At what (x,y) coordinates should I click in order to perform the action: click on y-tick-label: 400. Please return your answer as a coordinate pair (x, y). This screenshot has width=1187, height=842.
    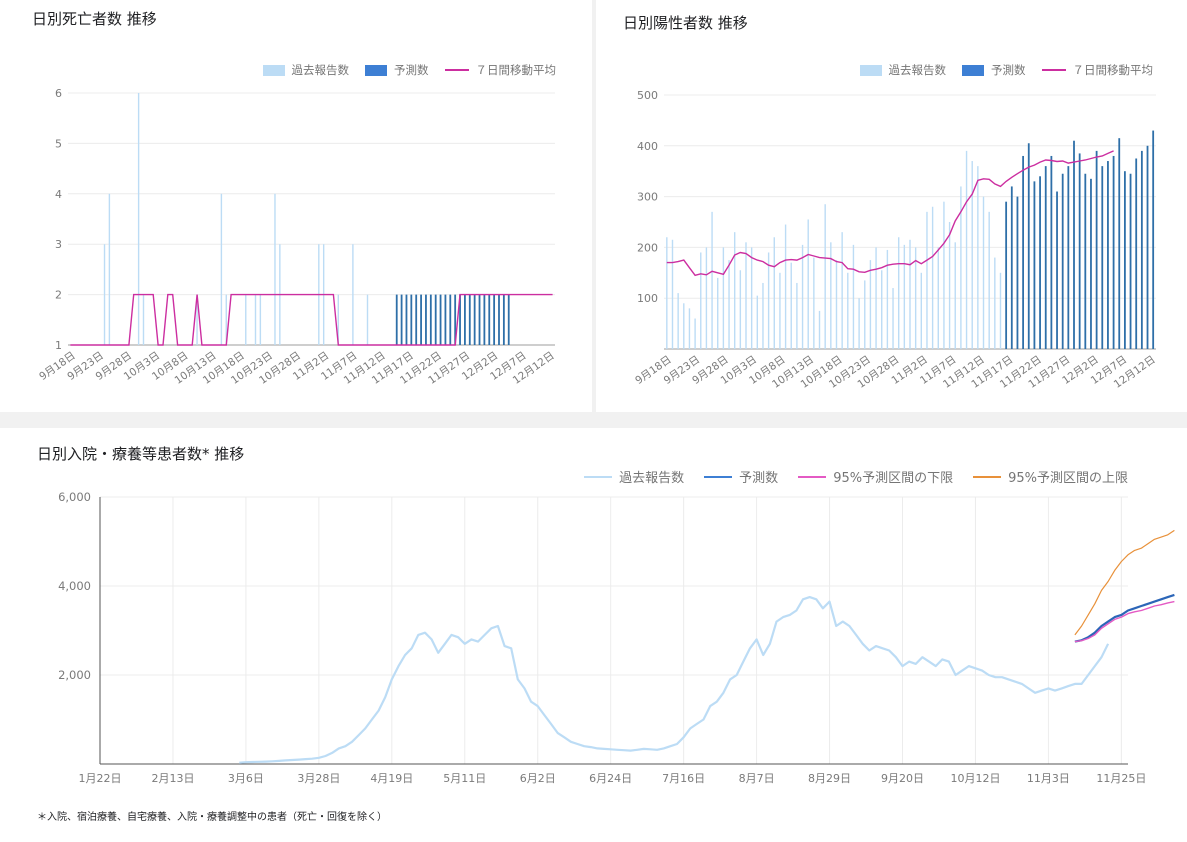
    Looking at the image, I should click on (647, 146).